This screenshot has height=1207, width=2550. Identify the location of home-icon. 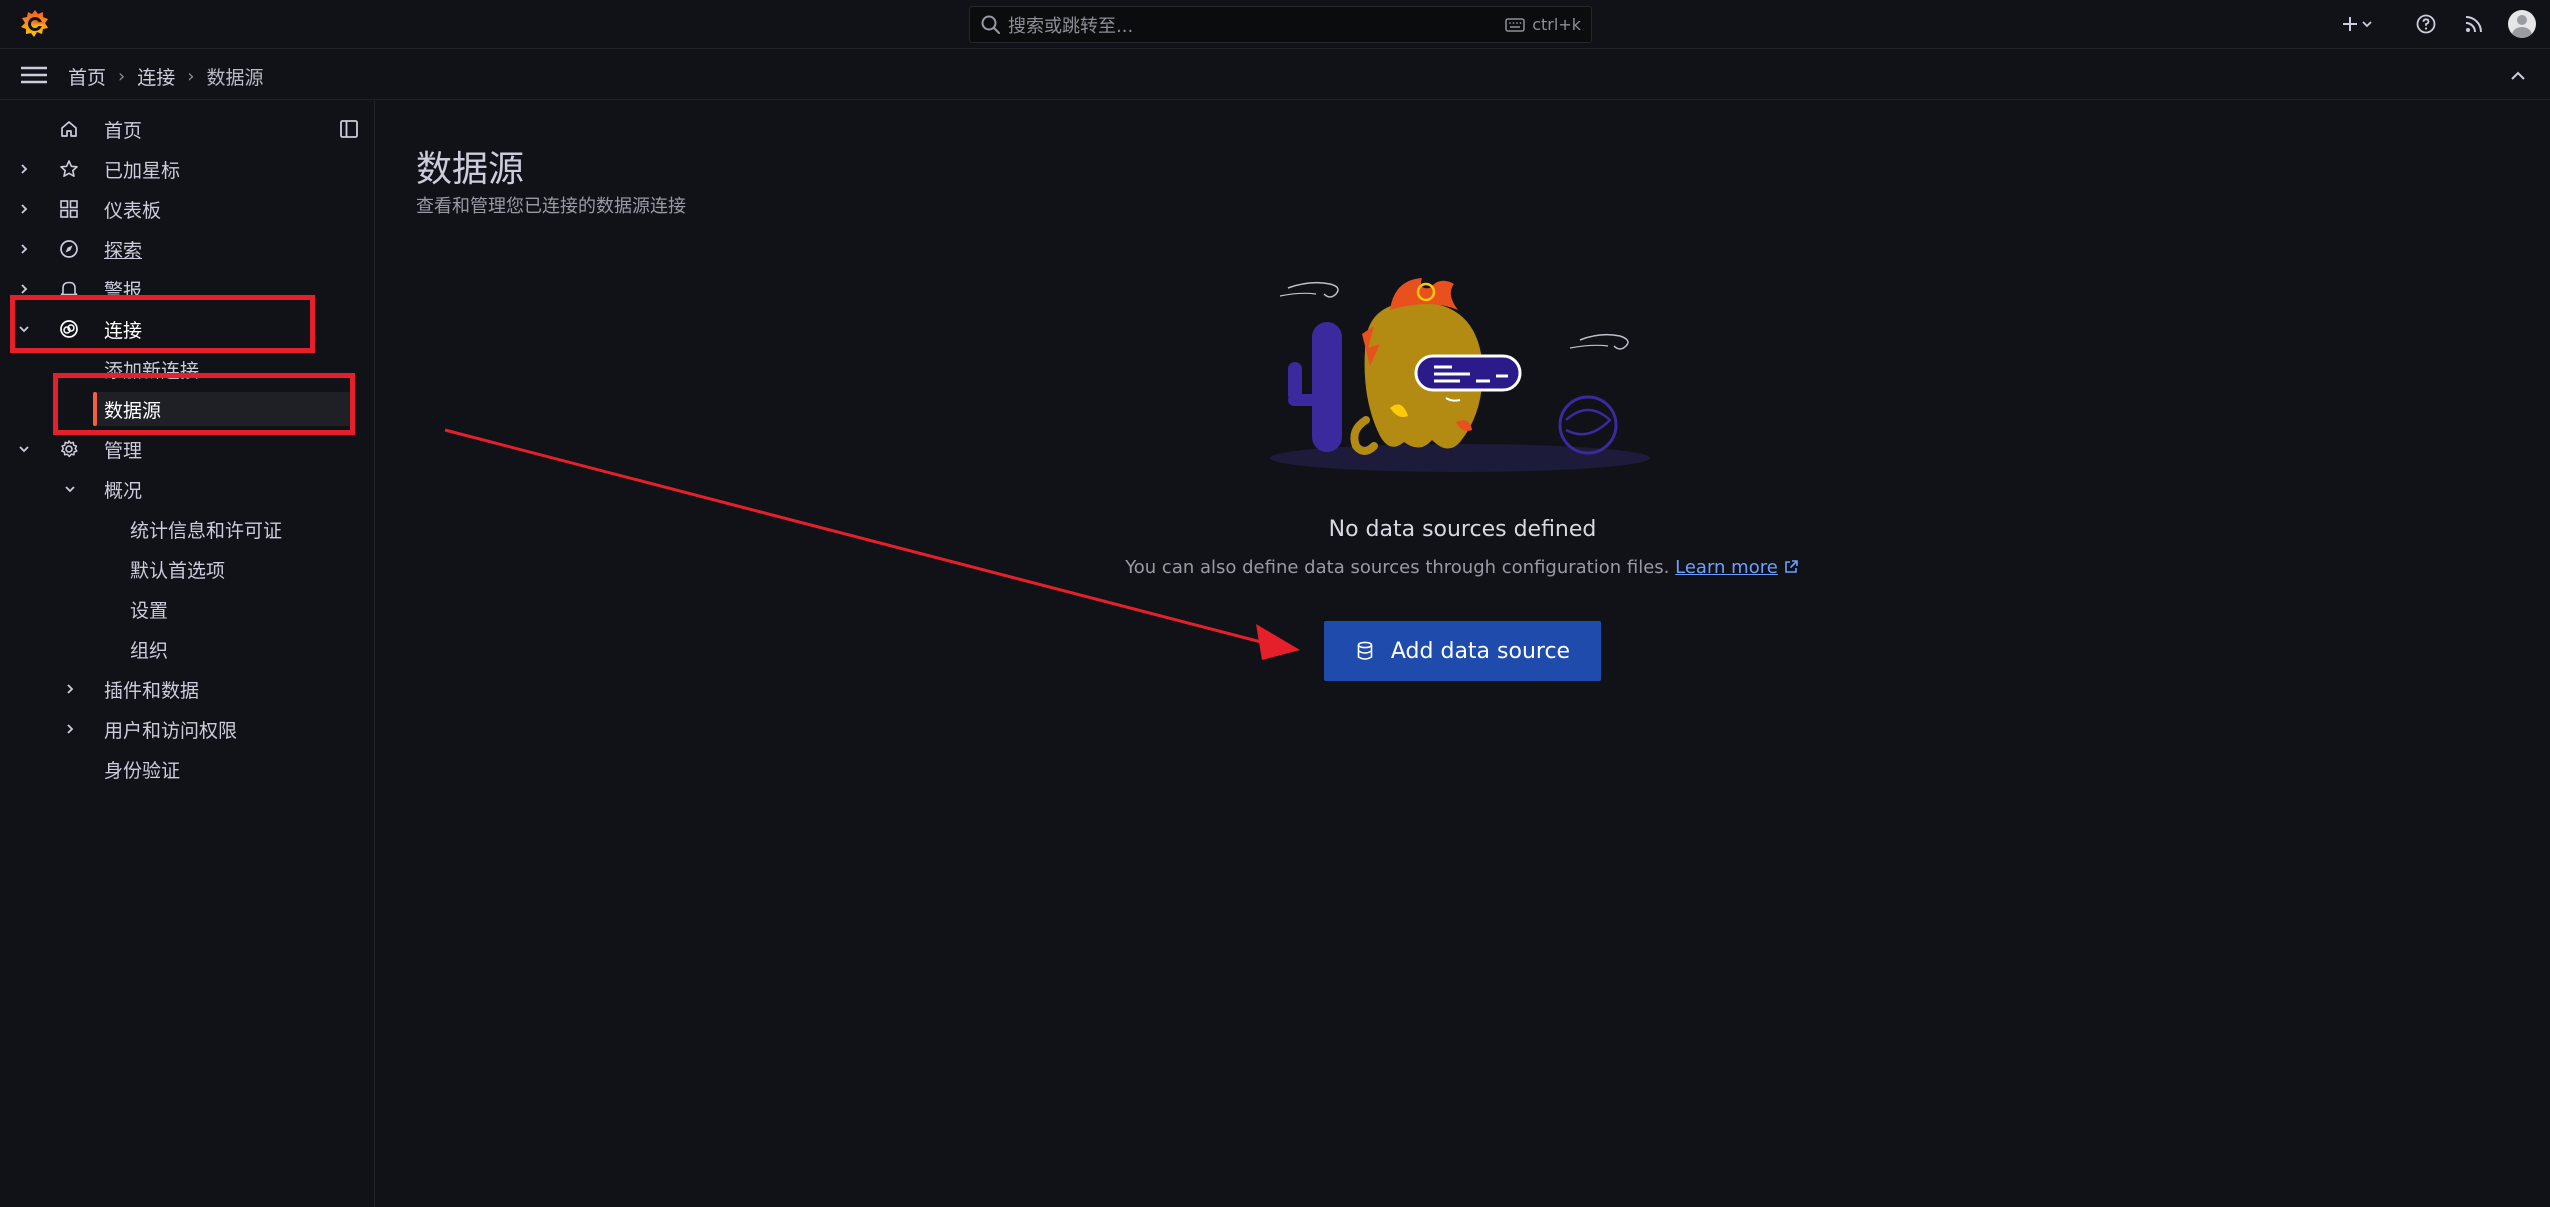
(69, 129).